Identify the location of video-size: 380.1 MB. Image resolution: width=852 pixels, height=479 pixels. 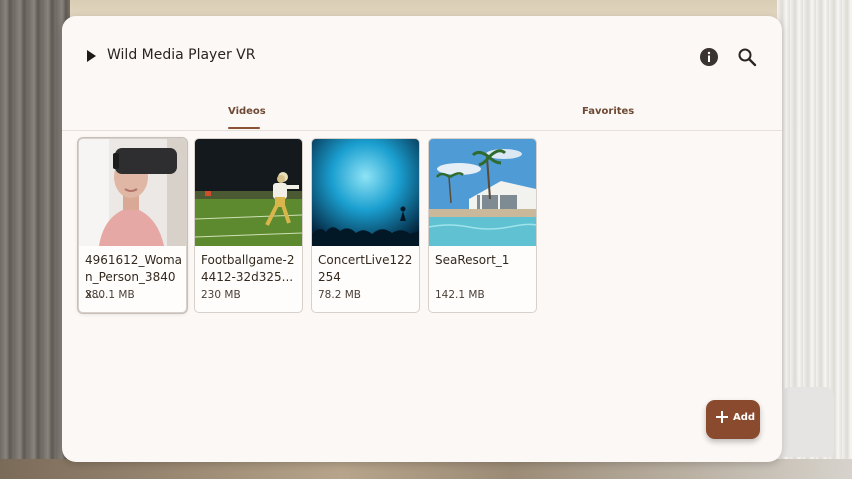
(110, 295).